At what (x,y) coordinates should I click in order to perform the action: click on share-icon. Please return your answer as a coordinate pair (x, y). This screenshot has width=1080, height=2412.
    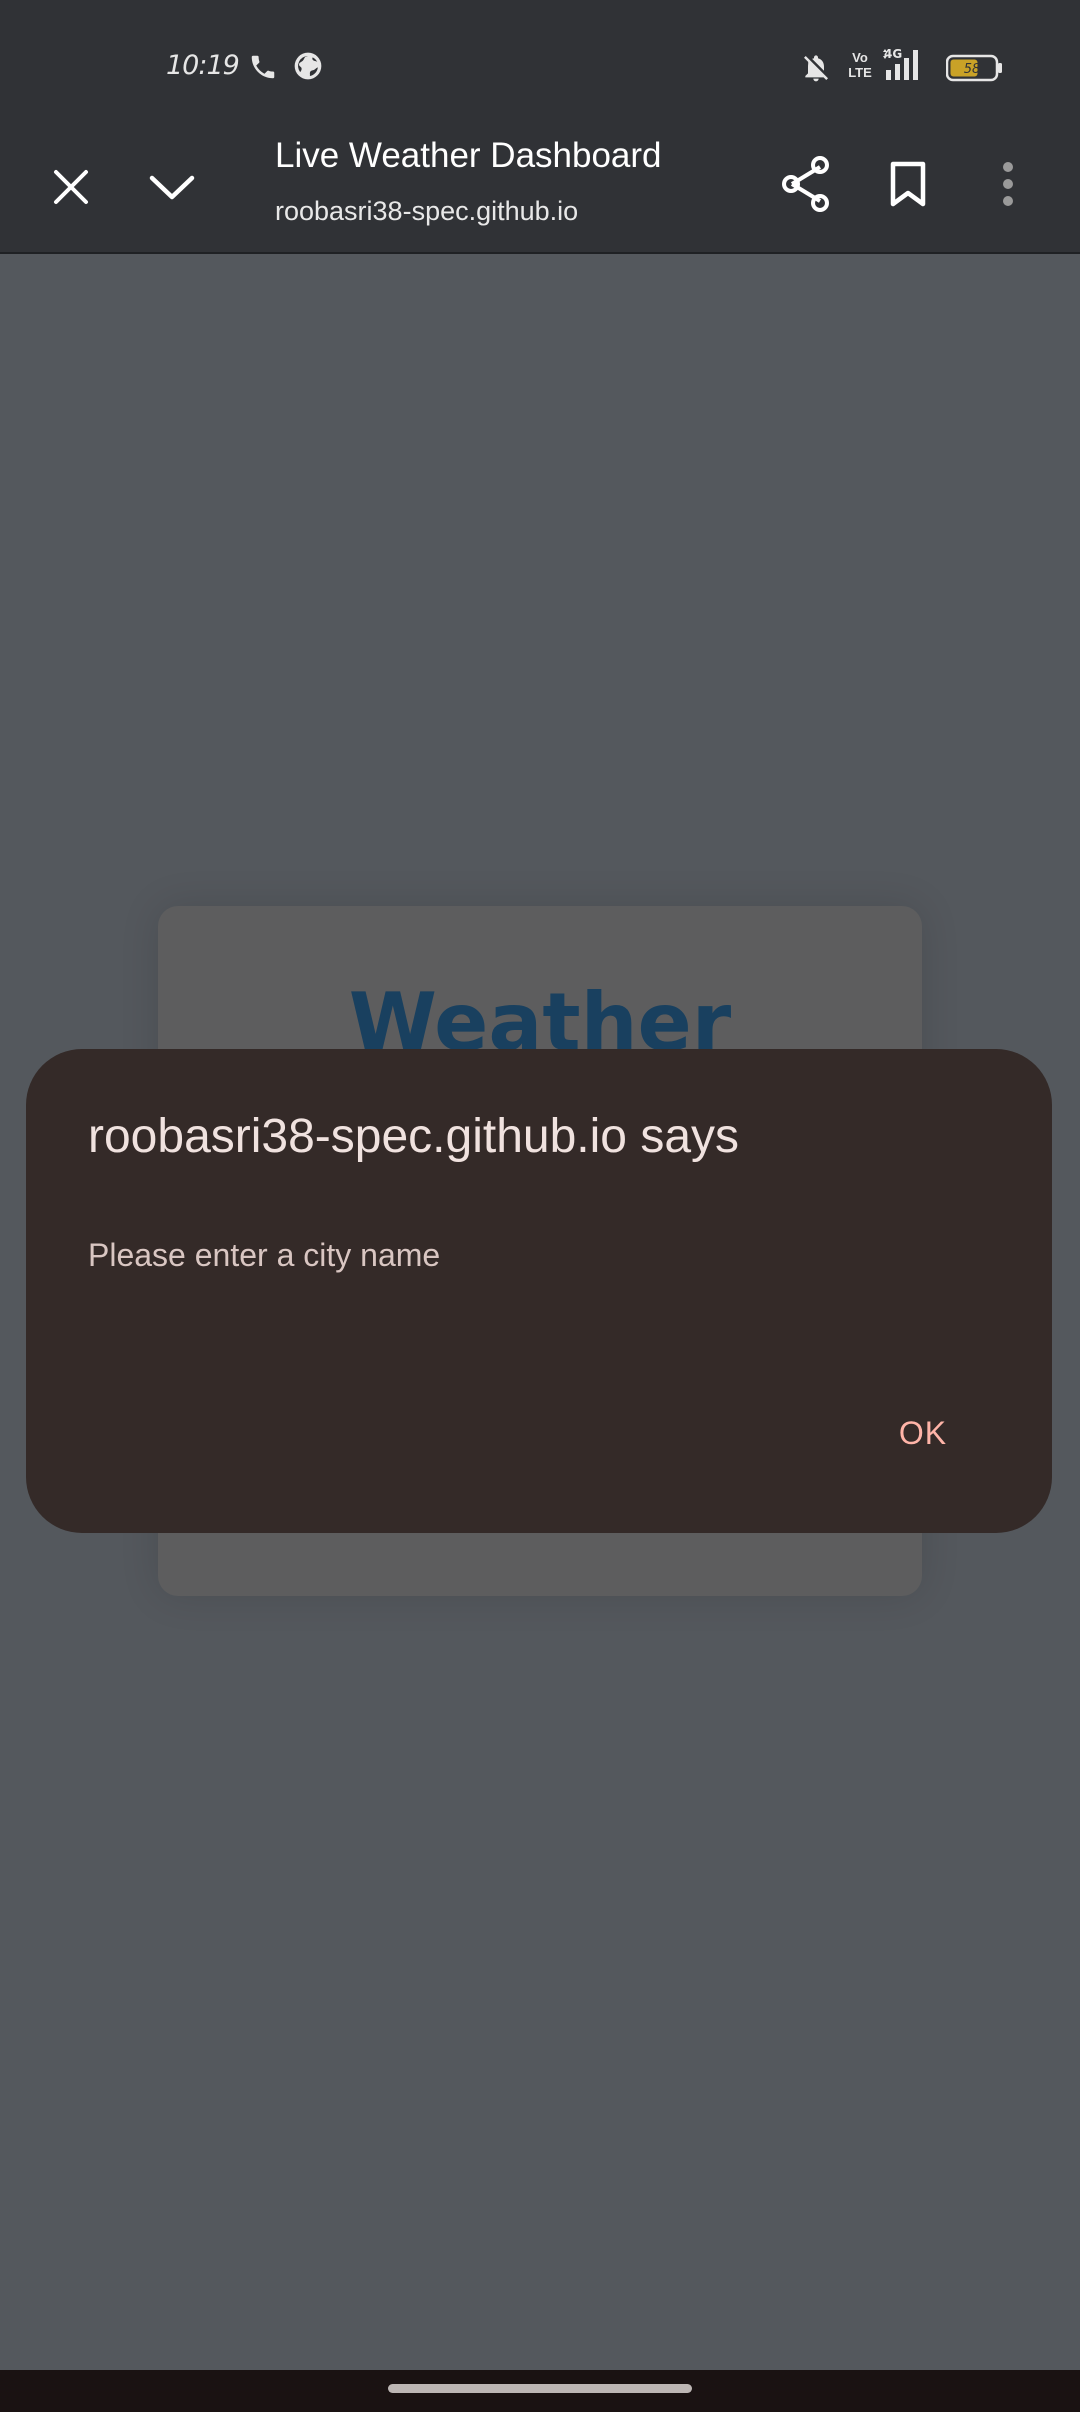
    Looking at the image, I should click on (805, 184).